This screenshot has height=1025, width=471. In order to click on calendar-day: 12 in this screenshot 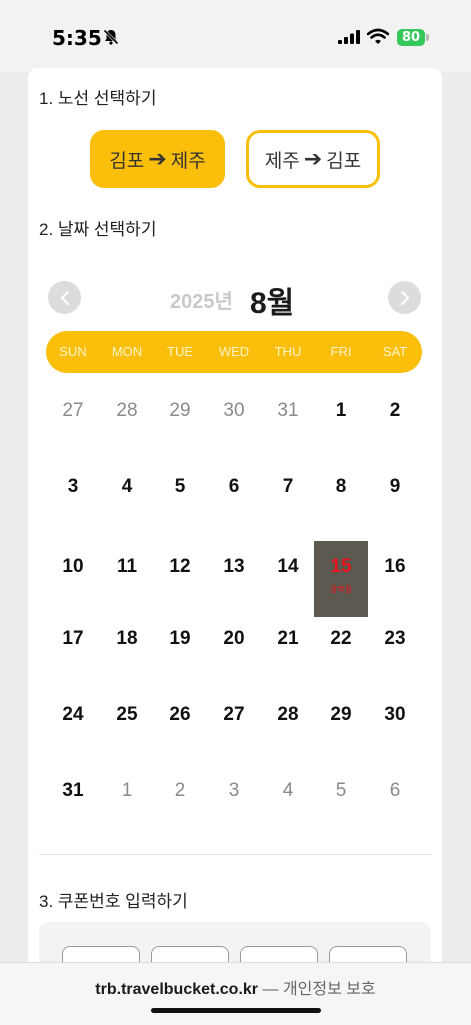, I will do `click(180, 579)`.